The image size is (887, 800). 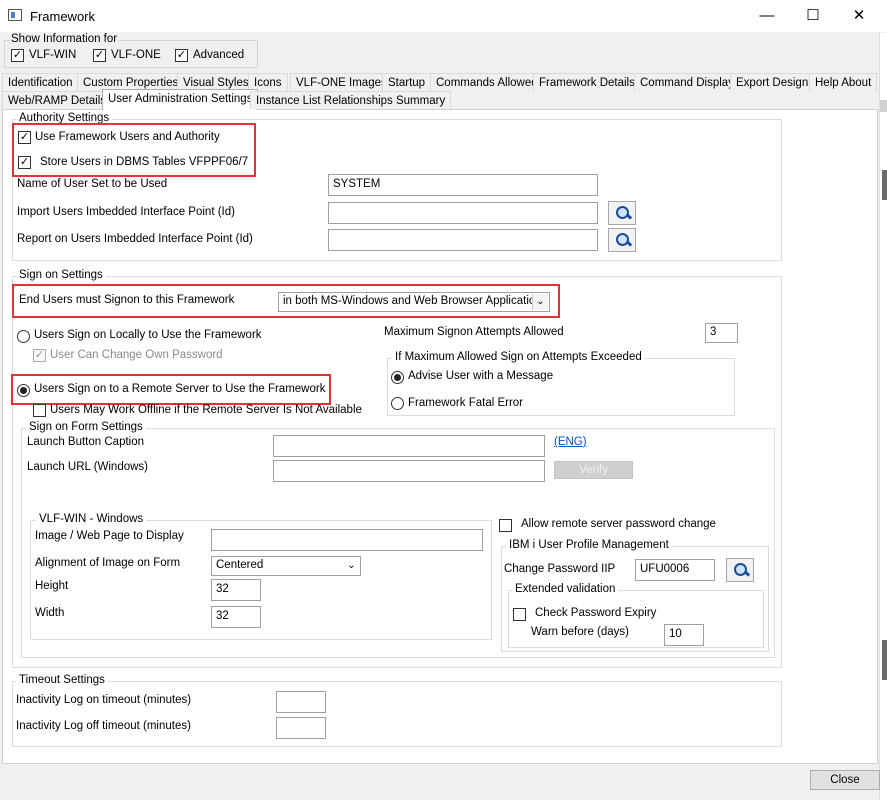 I want to click on vlf-win-label: VLF-WIN, so click(x=53, y=55).